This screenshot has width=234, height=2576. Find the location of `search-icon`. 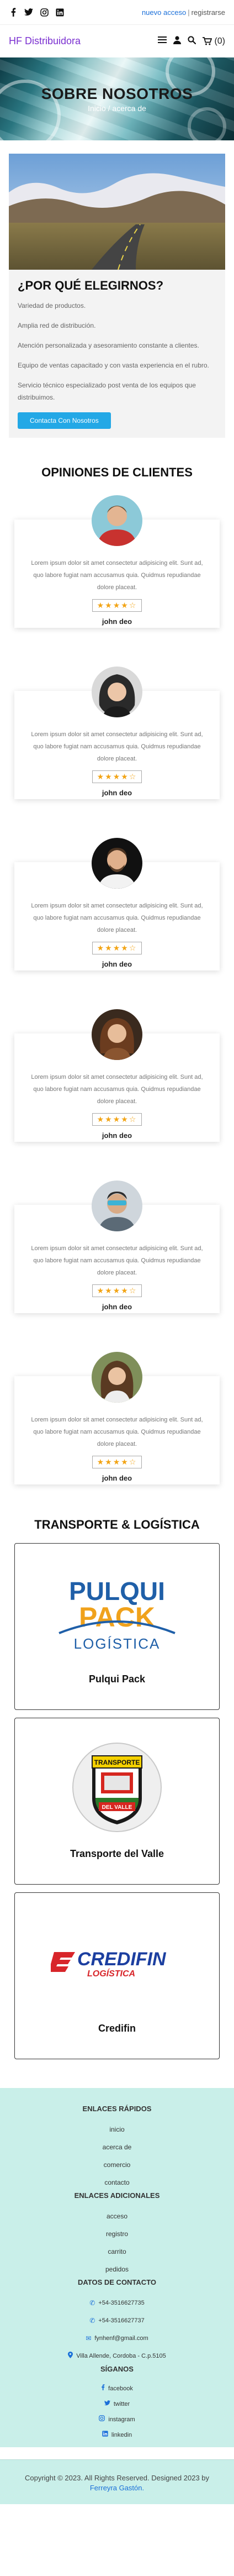

search-icon is located at coordinates (192, 41).